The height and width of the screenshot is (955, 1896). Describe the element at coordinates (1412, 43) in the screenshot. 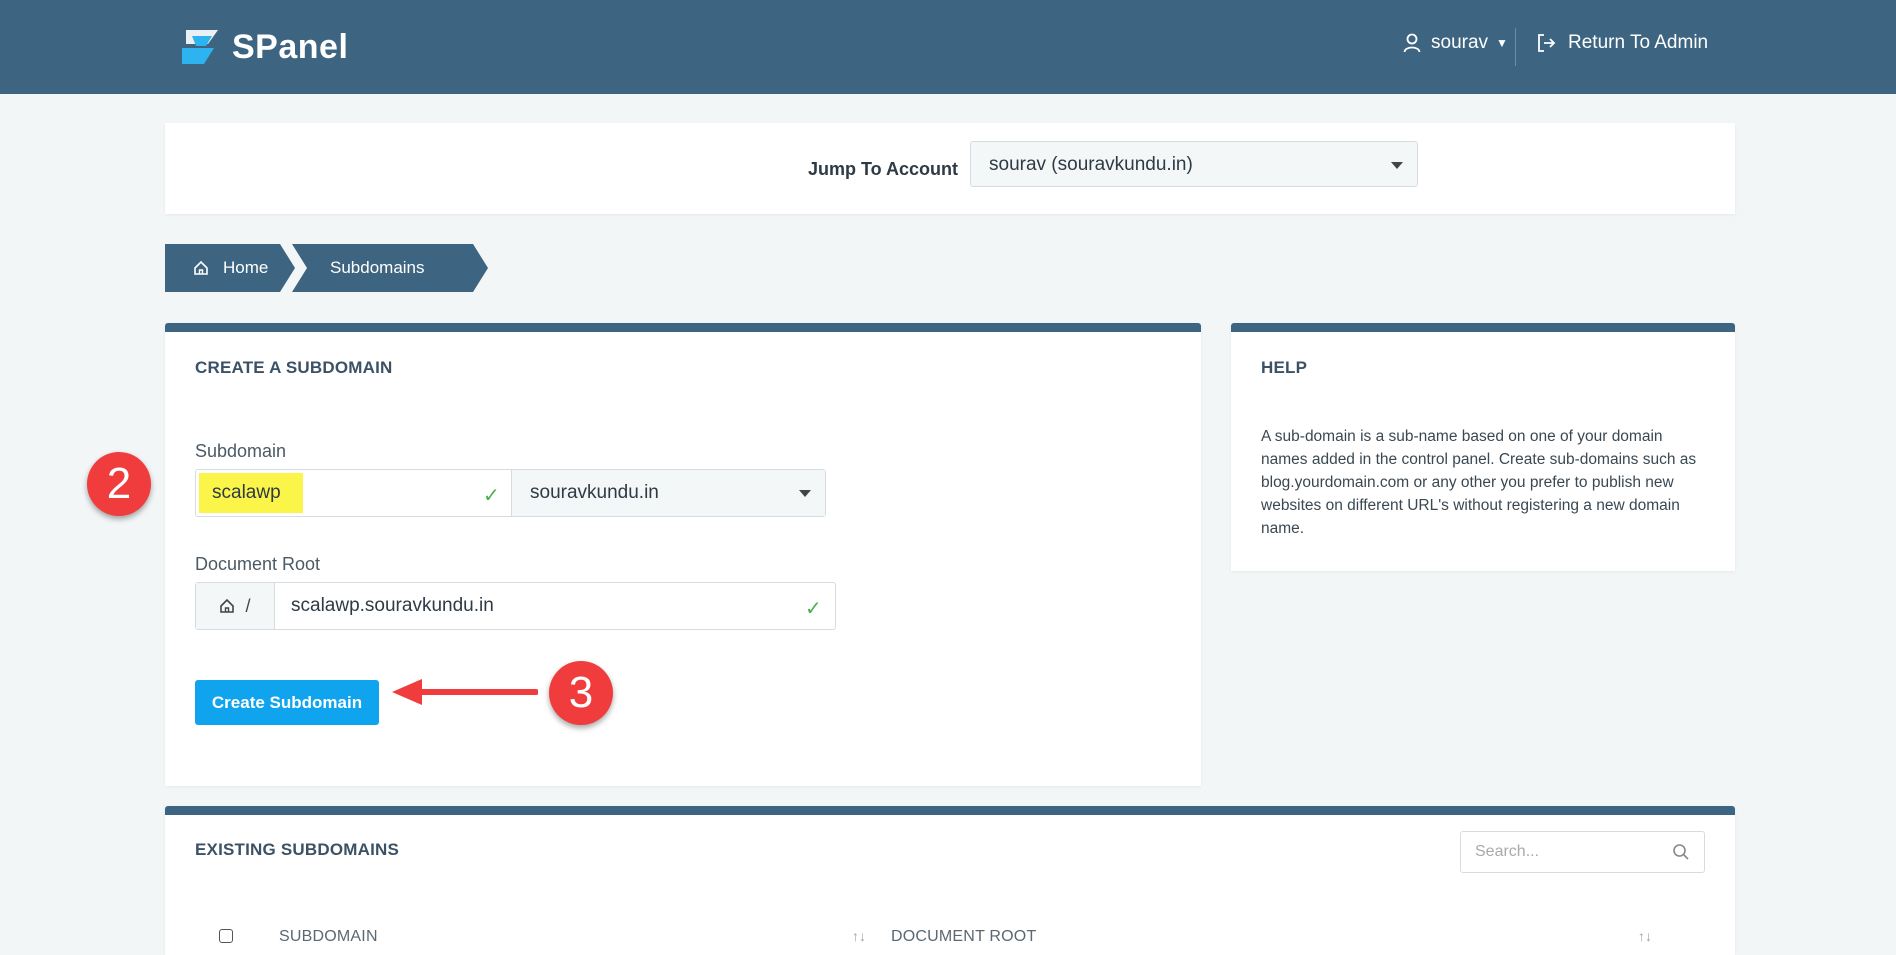

I see `user-icon` at that location.